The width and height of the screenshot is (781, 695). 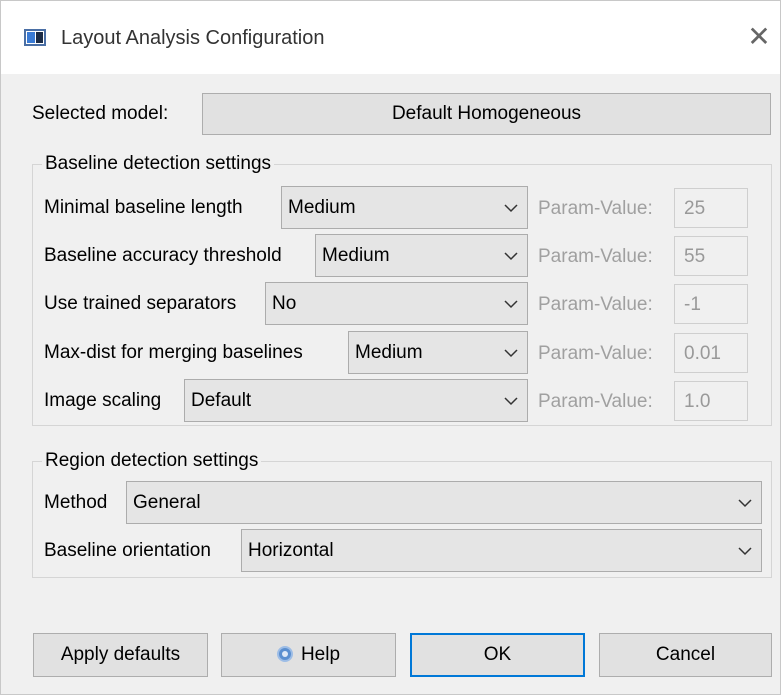 I want to click on max-dist-merging-select: Medium, so click(x=438, y=352).